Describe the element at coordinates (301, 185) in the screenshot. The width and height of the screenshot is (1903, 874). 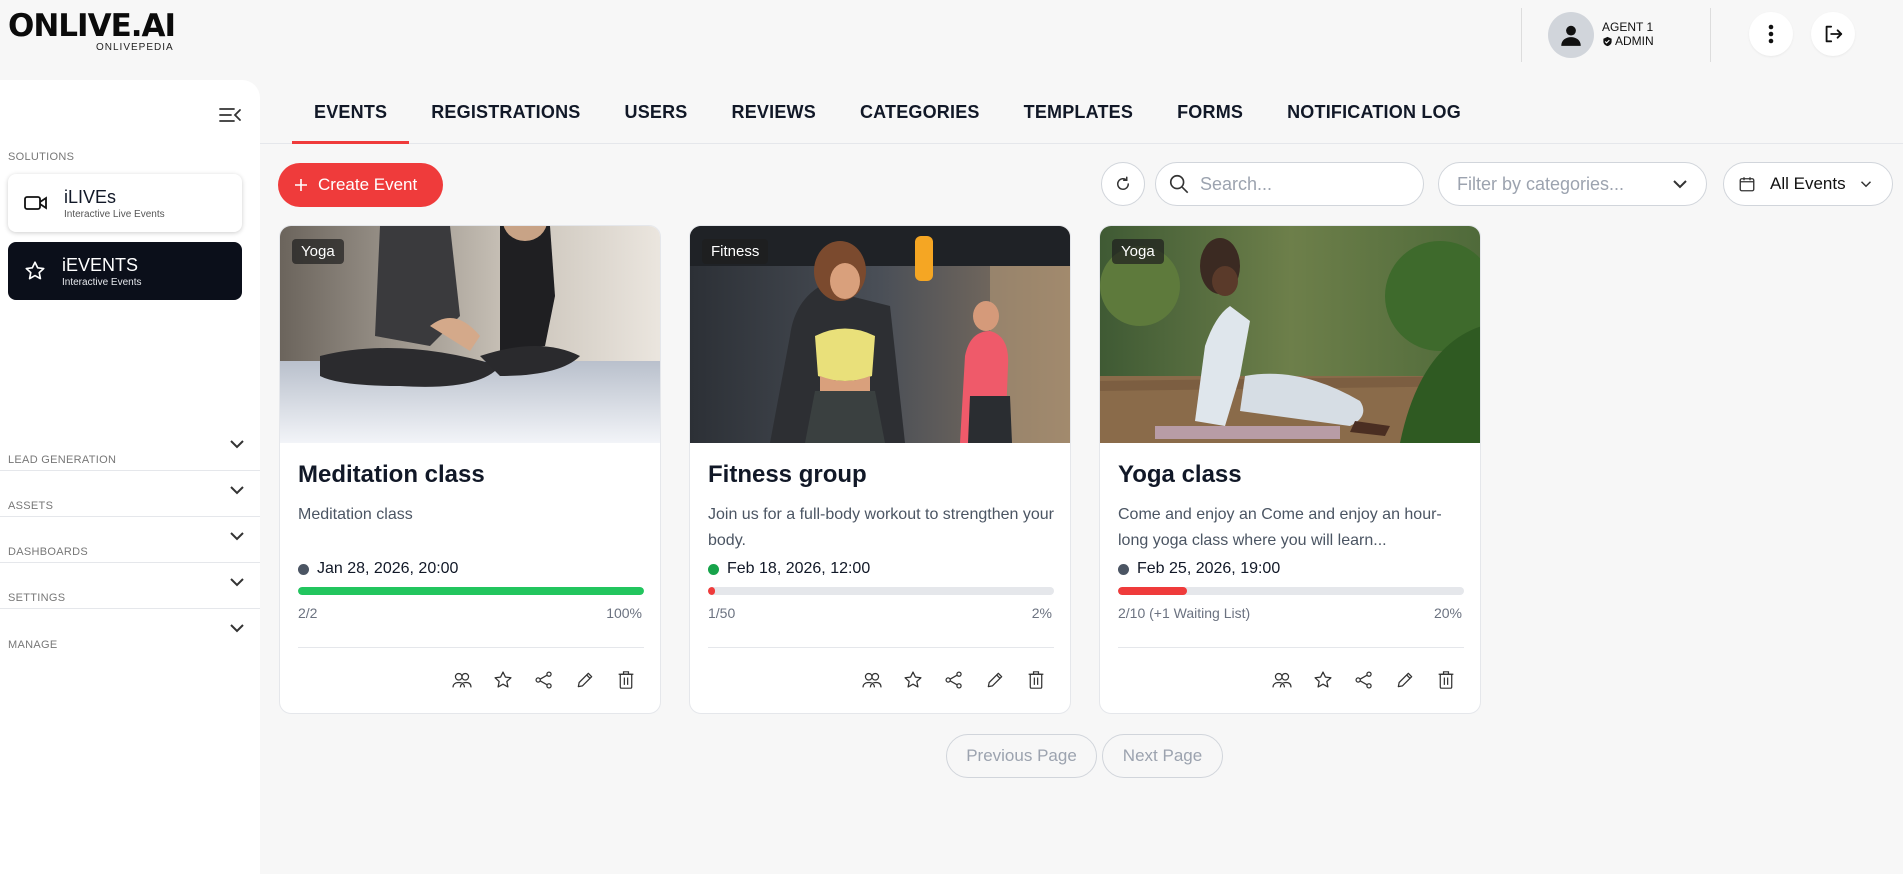
I see `plus-icon` at that location.